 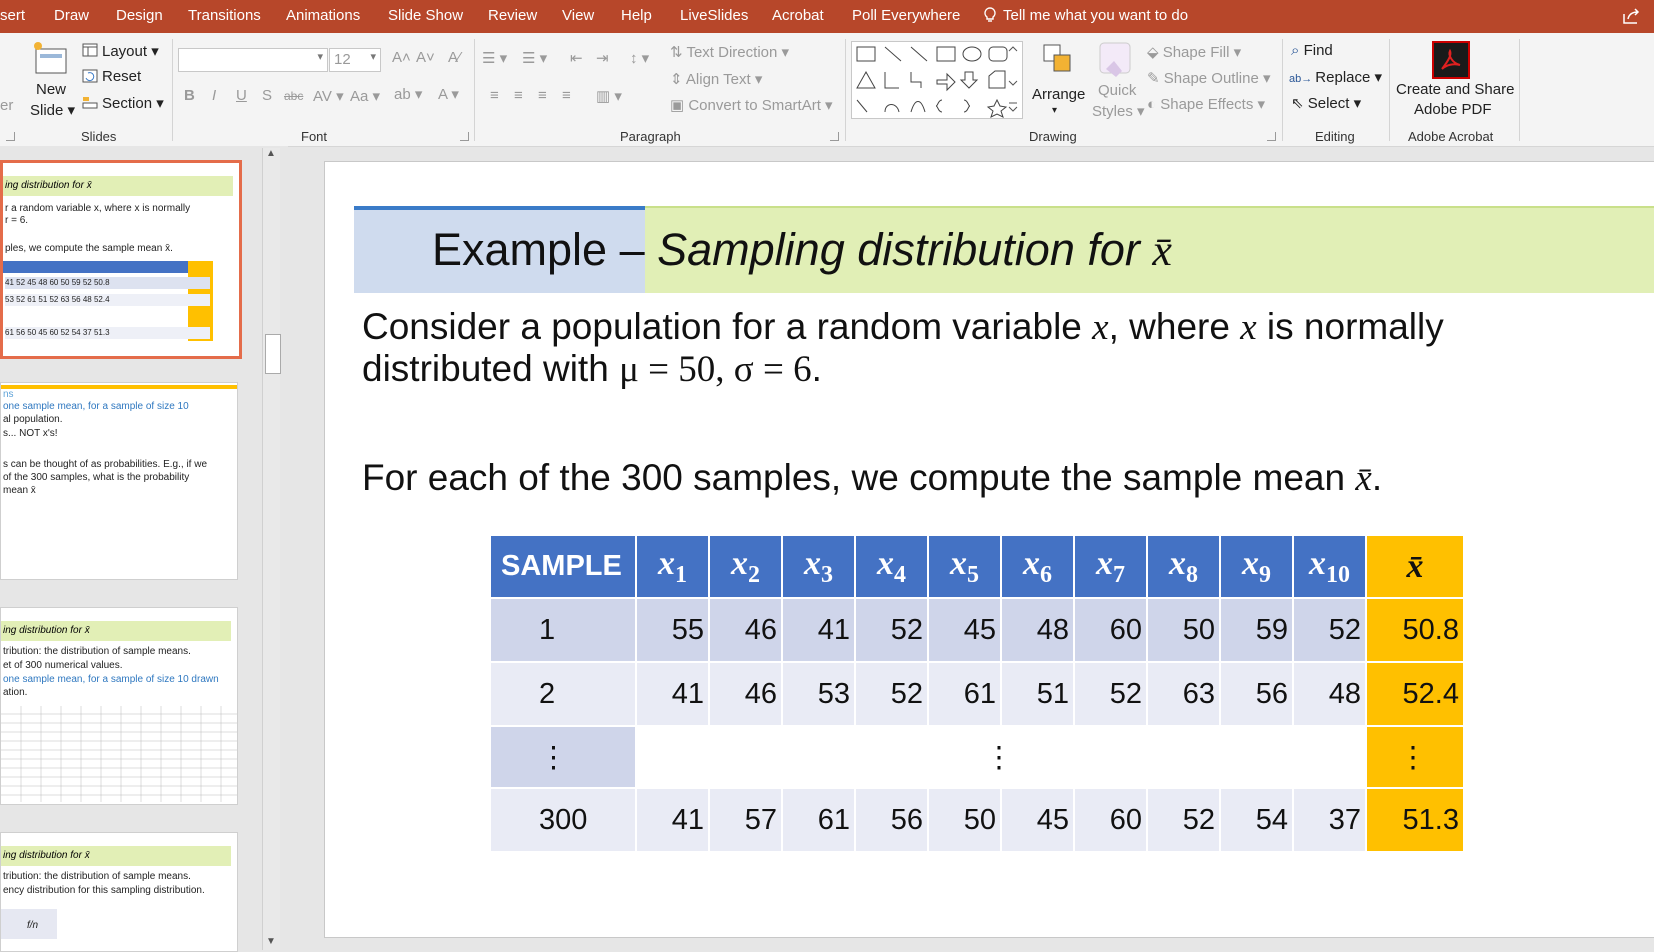 What do you see at coordinates (1271, 136) in the screenshot?
I see `drawing-launcher-icon` at bounding box center [1271, 136].